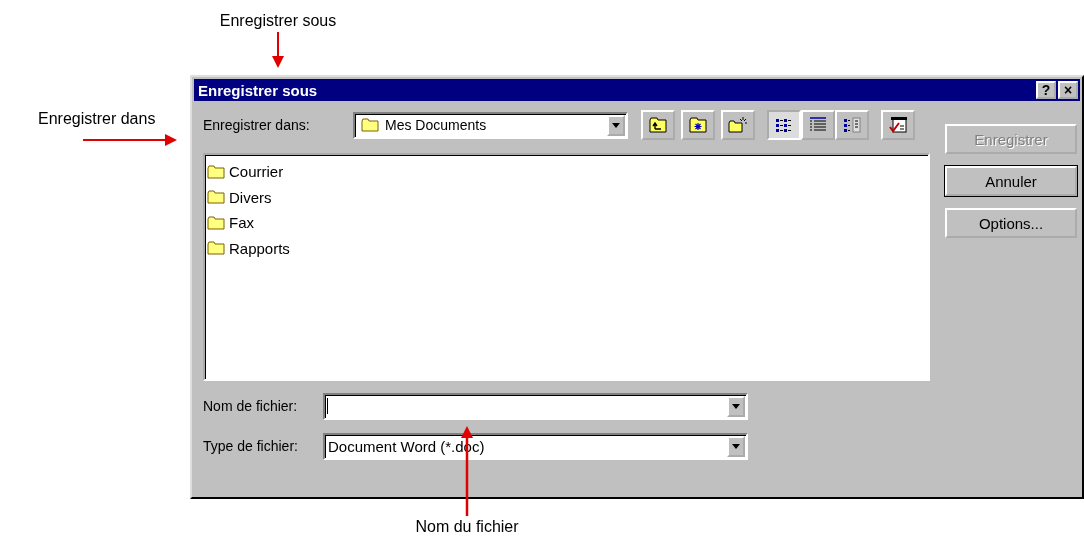  I want to click on star-folder-icon, so click(698, 125).